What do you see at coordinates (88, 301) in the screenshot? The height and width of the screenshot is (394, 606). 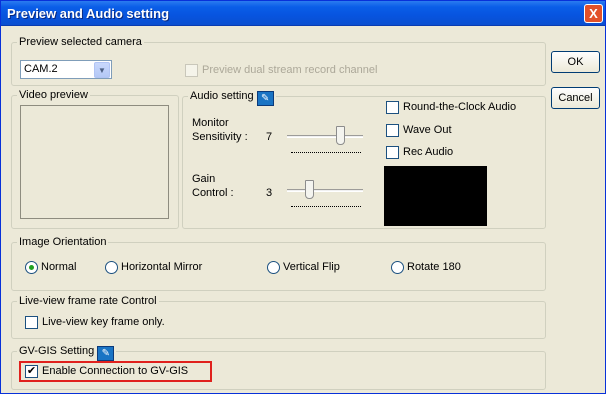 I see `live-view-legend: Live-view frame rate Control` at bounding box center [88, 301].